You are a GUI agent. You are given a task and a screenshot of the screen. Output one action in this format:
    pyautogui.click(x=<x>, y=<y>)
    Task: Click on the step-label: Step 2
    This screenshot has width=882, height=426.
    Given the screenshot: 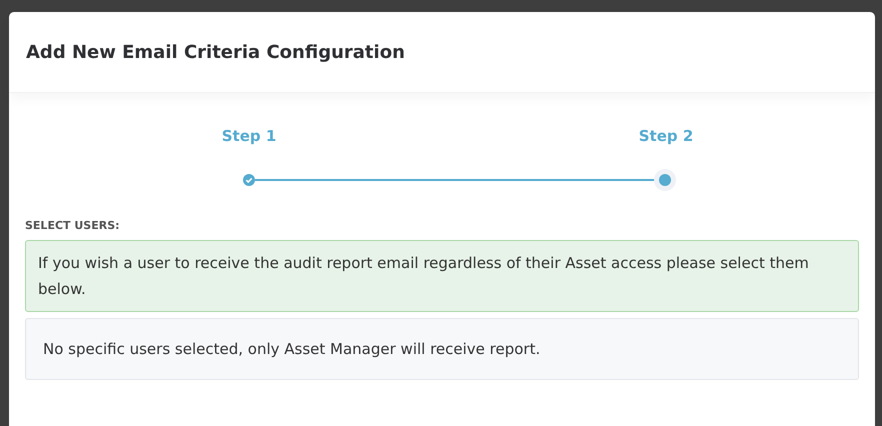 What is the action you would take?
    pyautogui.click(x=666, y=136)
    